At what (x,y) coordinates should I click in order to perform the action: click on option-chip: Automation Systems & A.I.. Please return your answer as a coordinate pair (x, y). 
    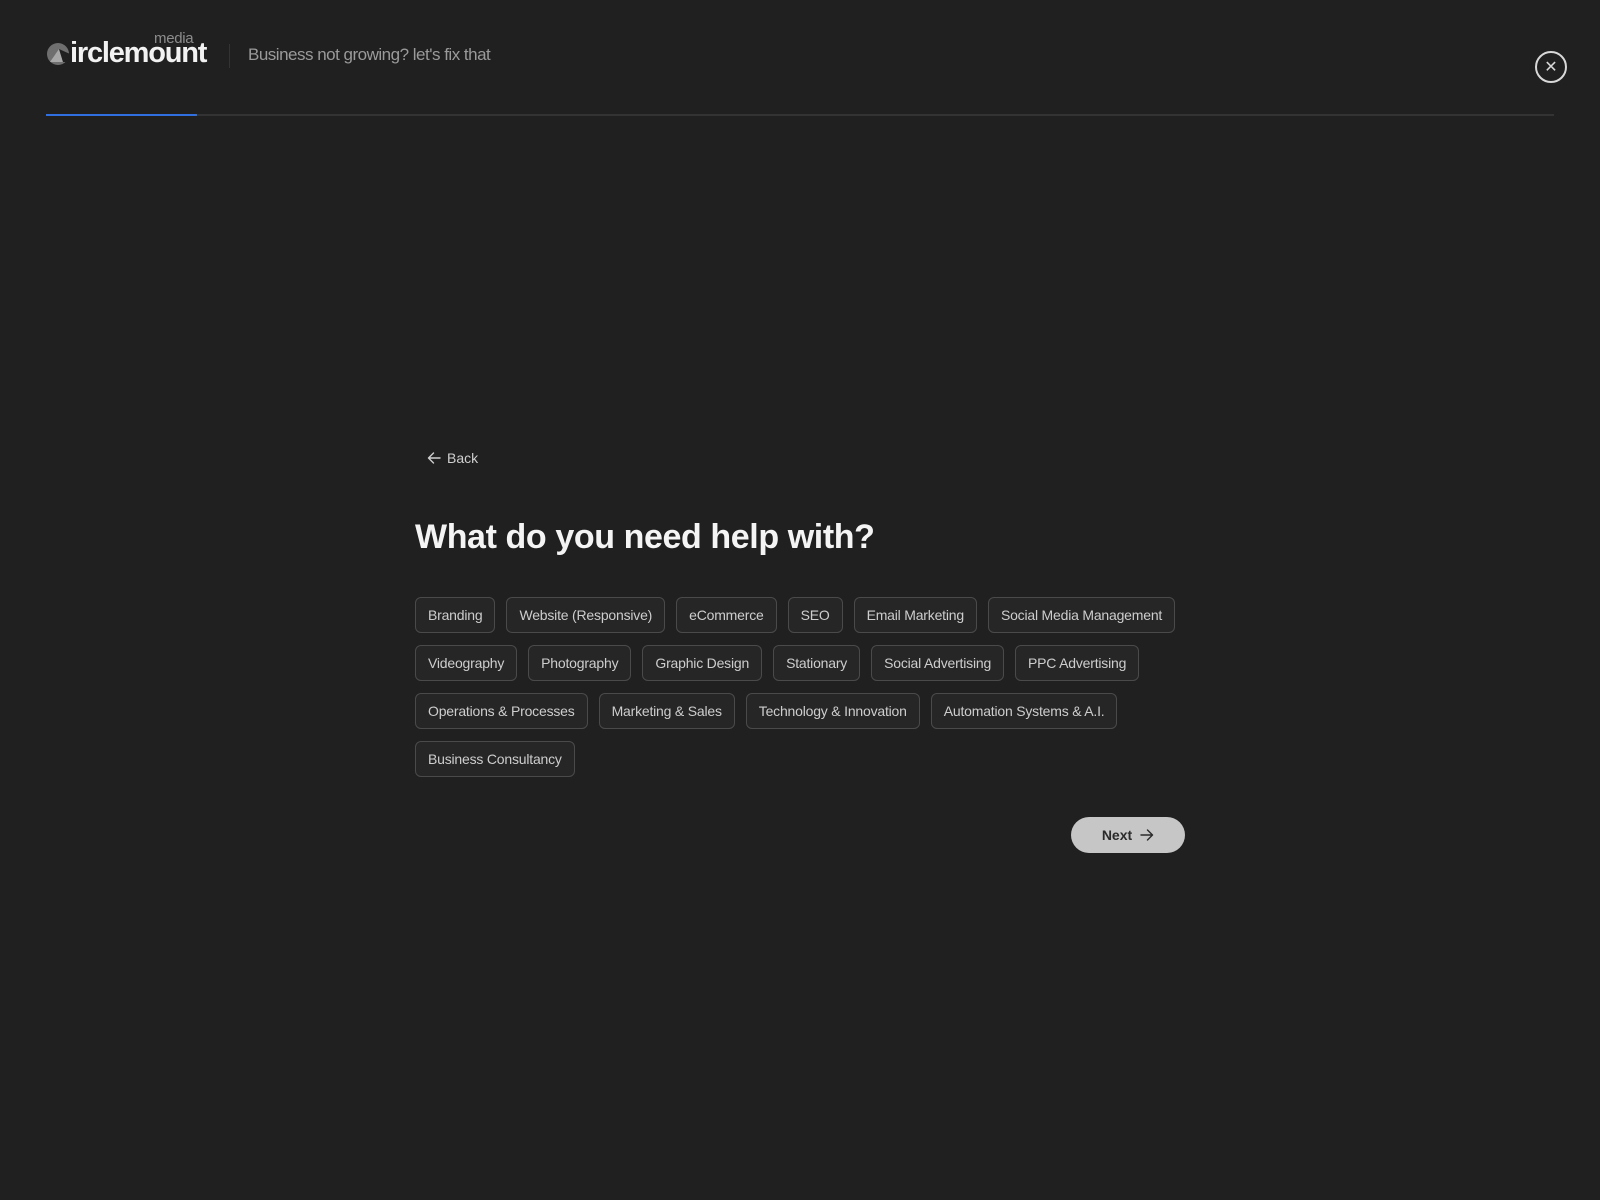
    Looking at the image, I should click on (1024, 711).